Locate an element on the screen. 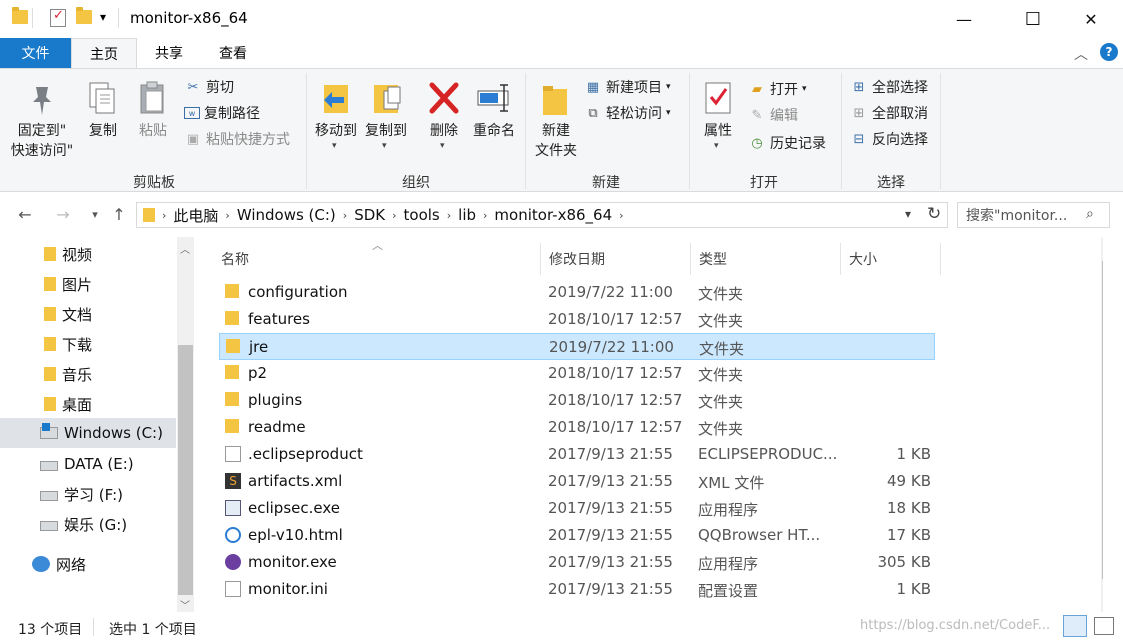 The height and width of the screenshot is (643, 1123). breadcrumb-current: monitor-x86_64 is located at coordinates (553, 215).